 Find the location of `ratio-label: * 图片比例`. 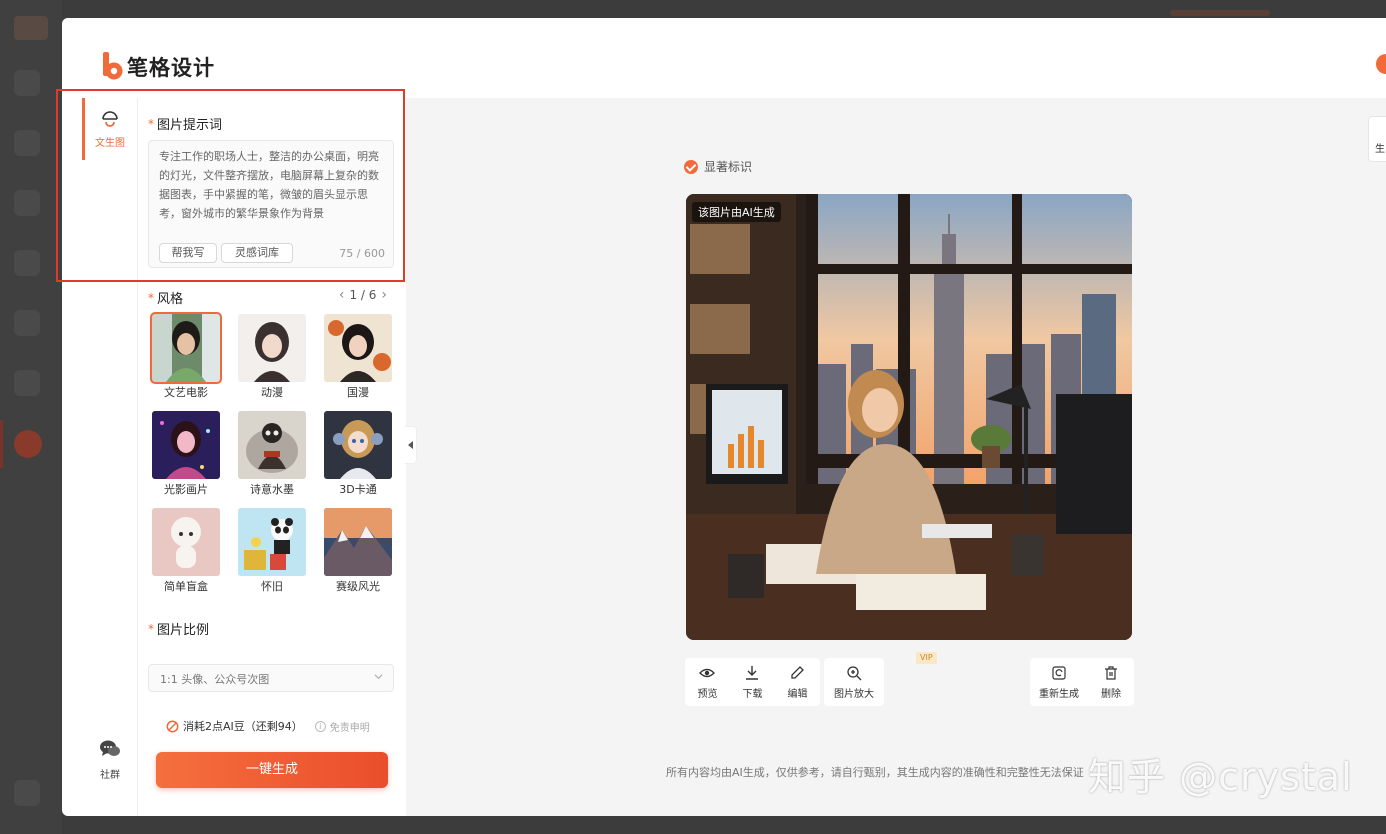

ratio-label: * 图片比例 is located at coordinates (179, 629).